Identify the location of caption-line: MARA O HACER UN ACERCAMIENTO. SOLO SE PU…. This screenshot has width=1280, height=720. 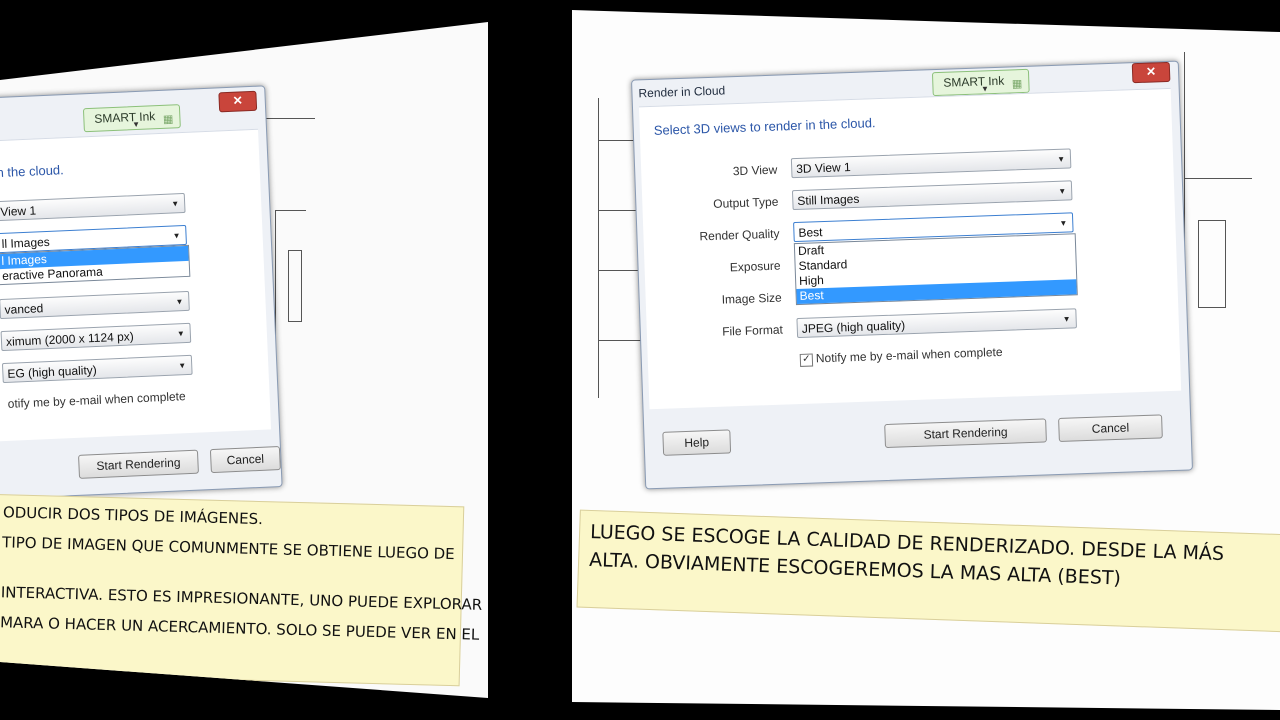
(240, 628).